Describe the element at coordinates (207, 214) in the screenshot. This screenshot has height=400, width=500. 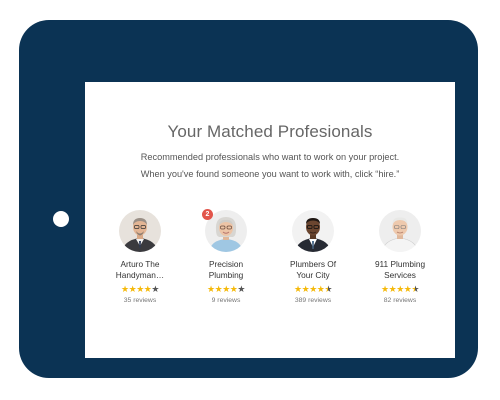
I see `notification-badge: 2` at that location.